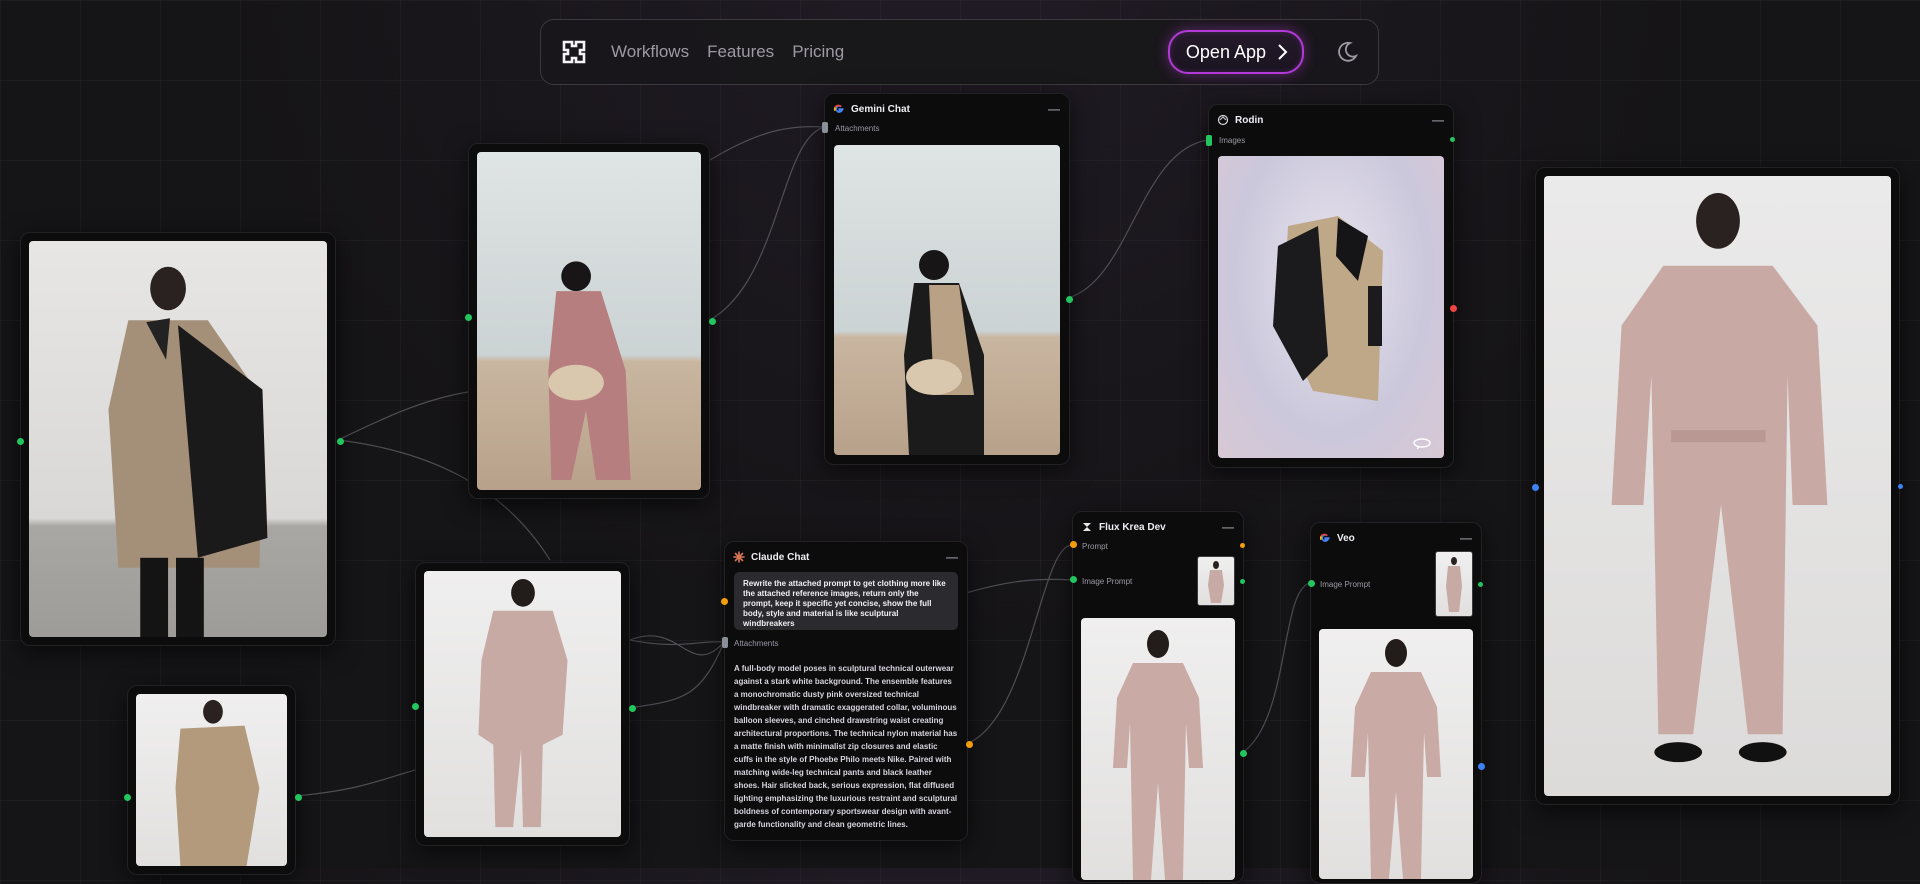 This screenshot has width=1920, height=884. Describe the element at coordinates (650, 52) in the screenshot. I see `nav-workflows: Workflows` at that location.